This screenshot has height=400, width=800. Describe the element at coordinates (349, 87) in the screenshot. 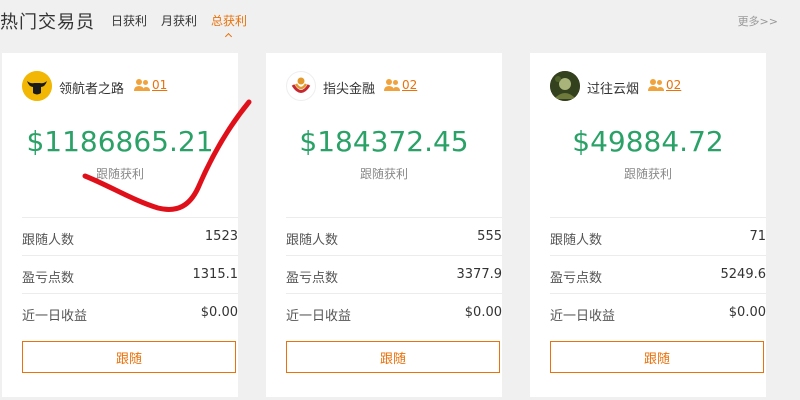

I see `trader-name: 指尖金融` at that location.